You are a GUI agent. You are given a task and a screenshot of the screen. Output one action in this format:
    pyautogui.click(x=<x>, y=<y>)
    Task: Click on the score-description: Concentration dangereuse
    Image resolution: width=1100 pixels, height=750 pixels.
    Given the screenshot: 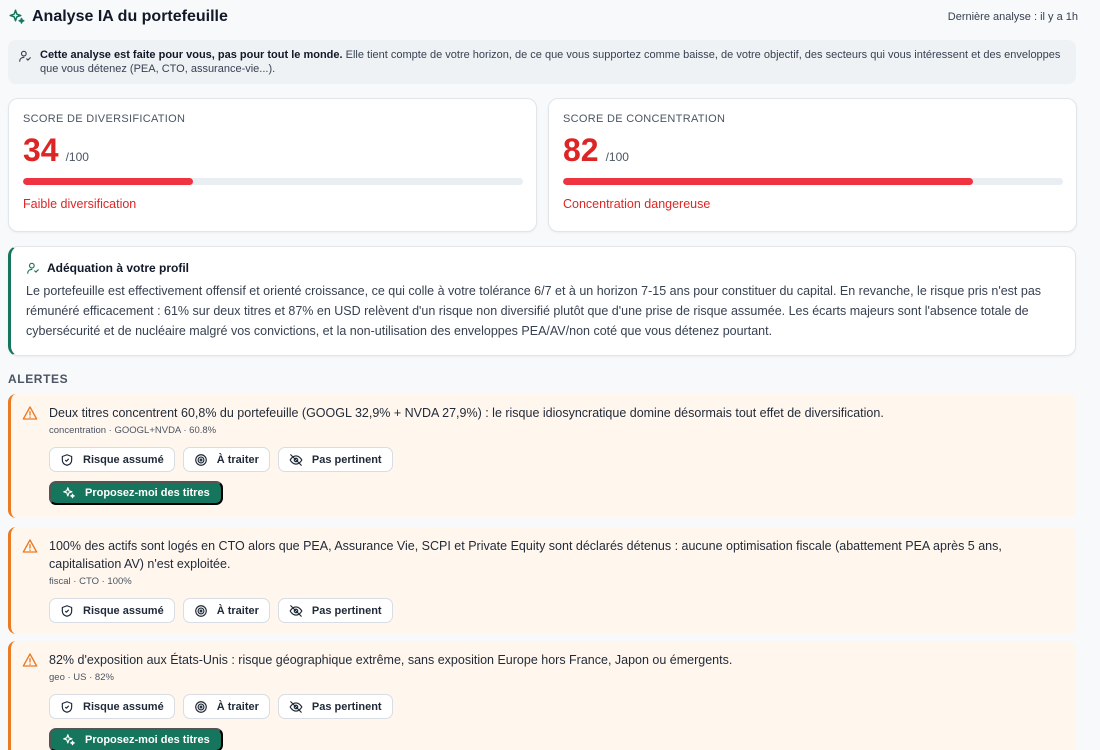 What is the action you would take?
    pyautogui.click(x=637, y=204)
    